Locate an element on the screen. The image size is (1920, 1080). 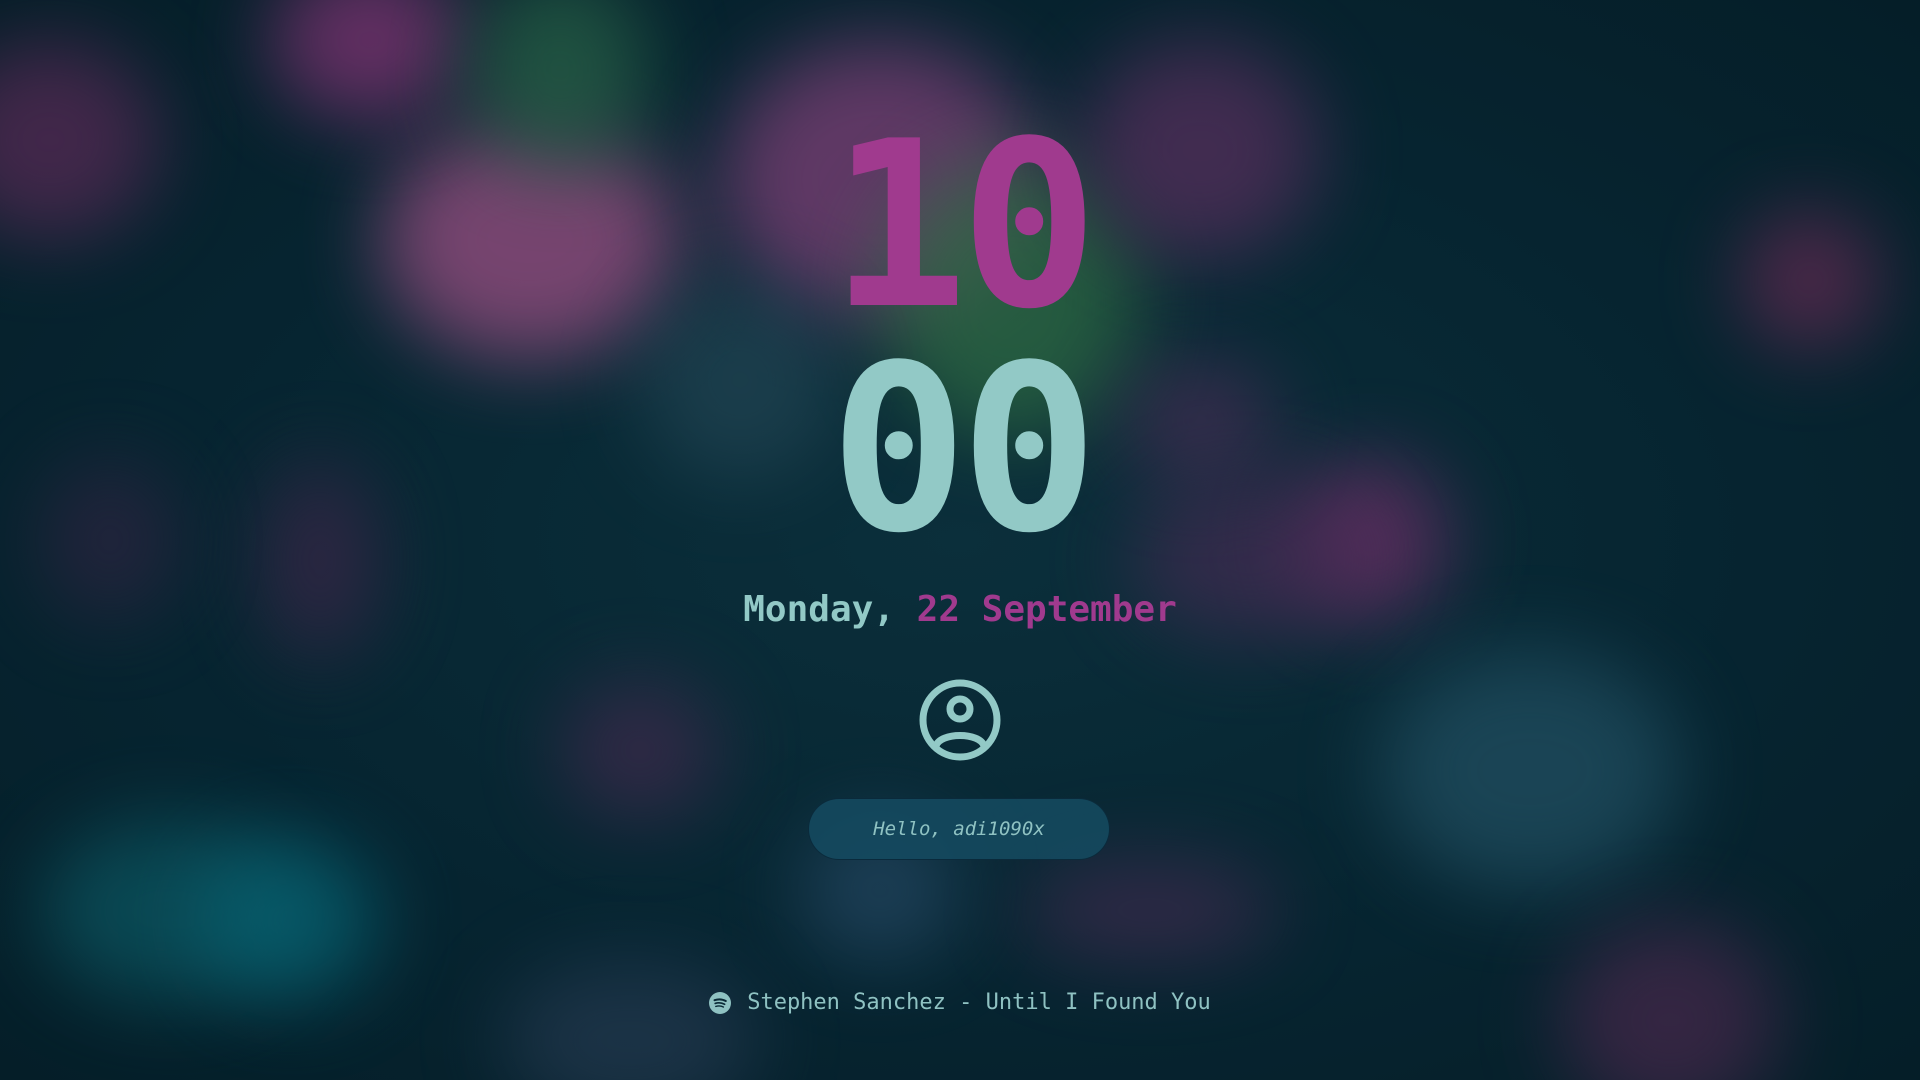
date-day-month: 22 September is located at coordinates (1046, 609).